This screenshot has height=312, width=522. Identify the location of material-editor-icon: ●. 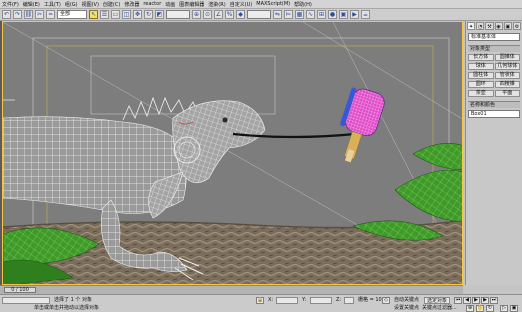
(332, 14).